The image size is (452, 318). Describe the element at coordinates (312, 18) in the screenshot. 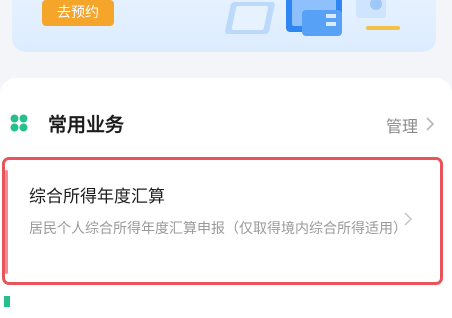

I see `tax-illustration` at that location.